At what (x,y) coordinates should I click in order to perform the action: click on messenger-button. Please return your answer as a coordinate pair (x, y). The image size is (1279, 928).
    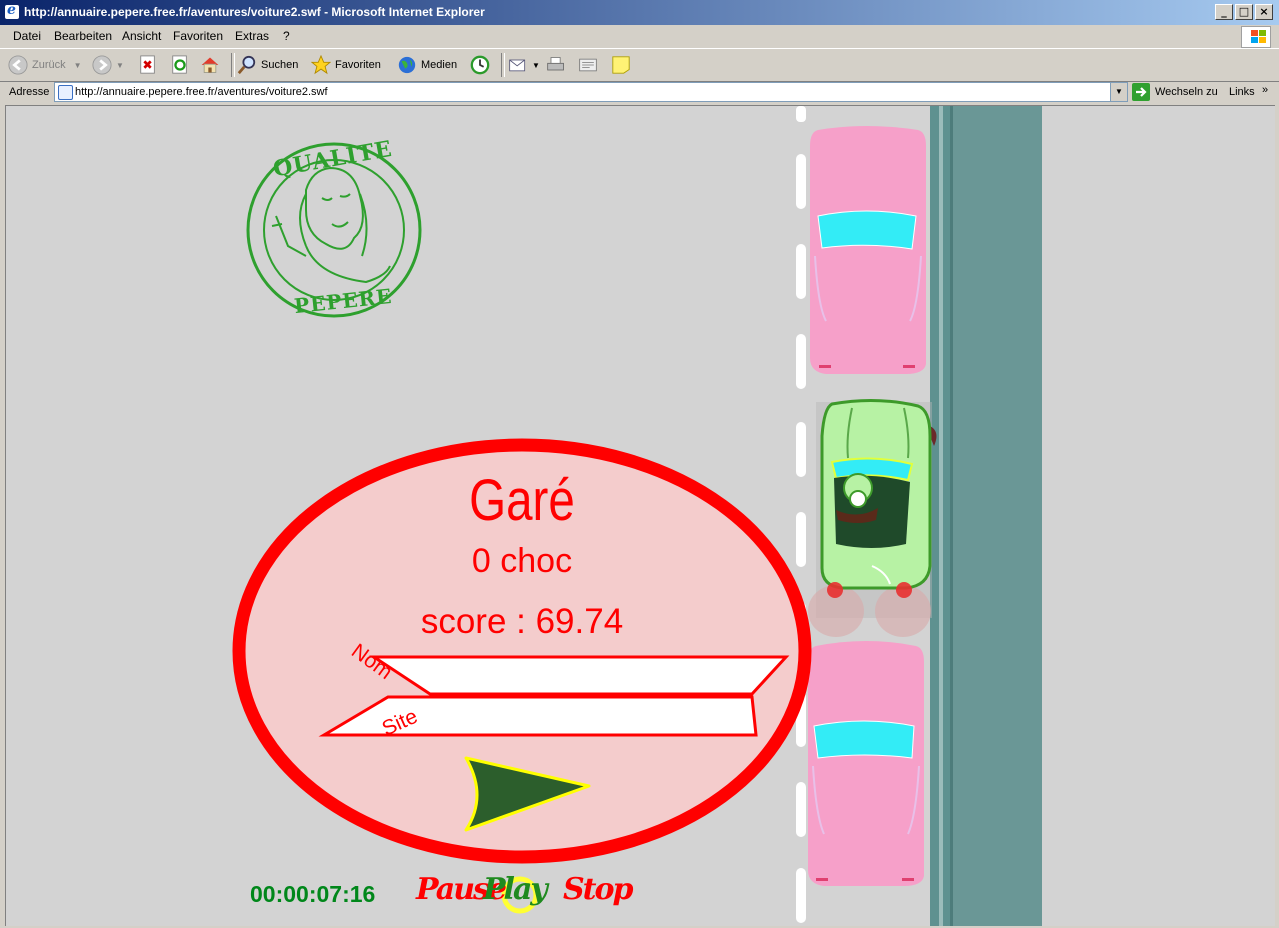
    Looking at the image, I should click on (623, 65).